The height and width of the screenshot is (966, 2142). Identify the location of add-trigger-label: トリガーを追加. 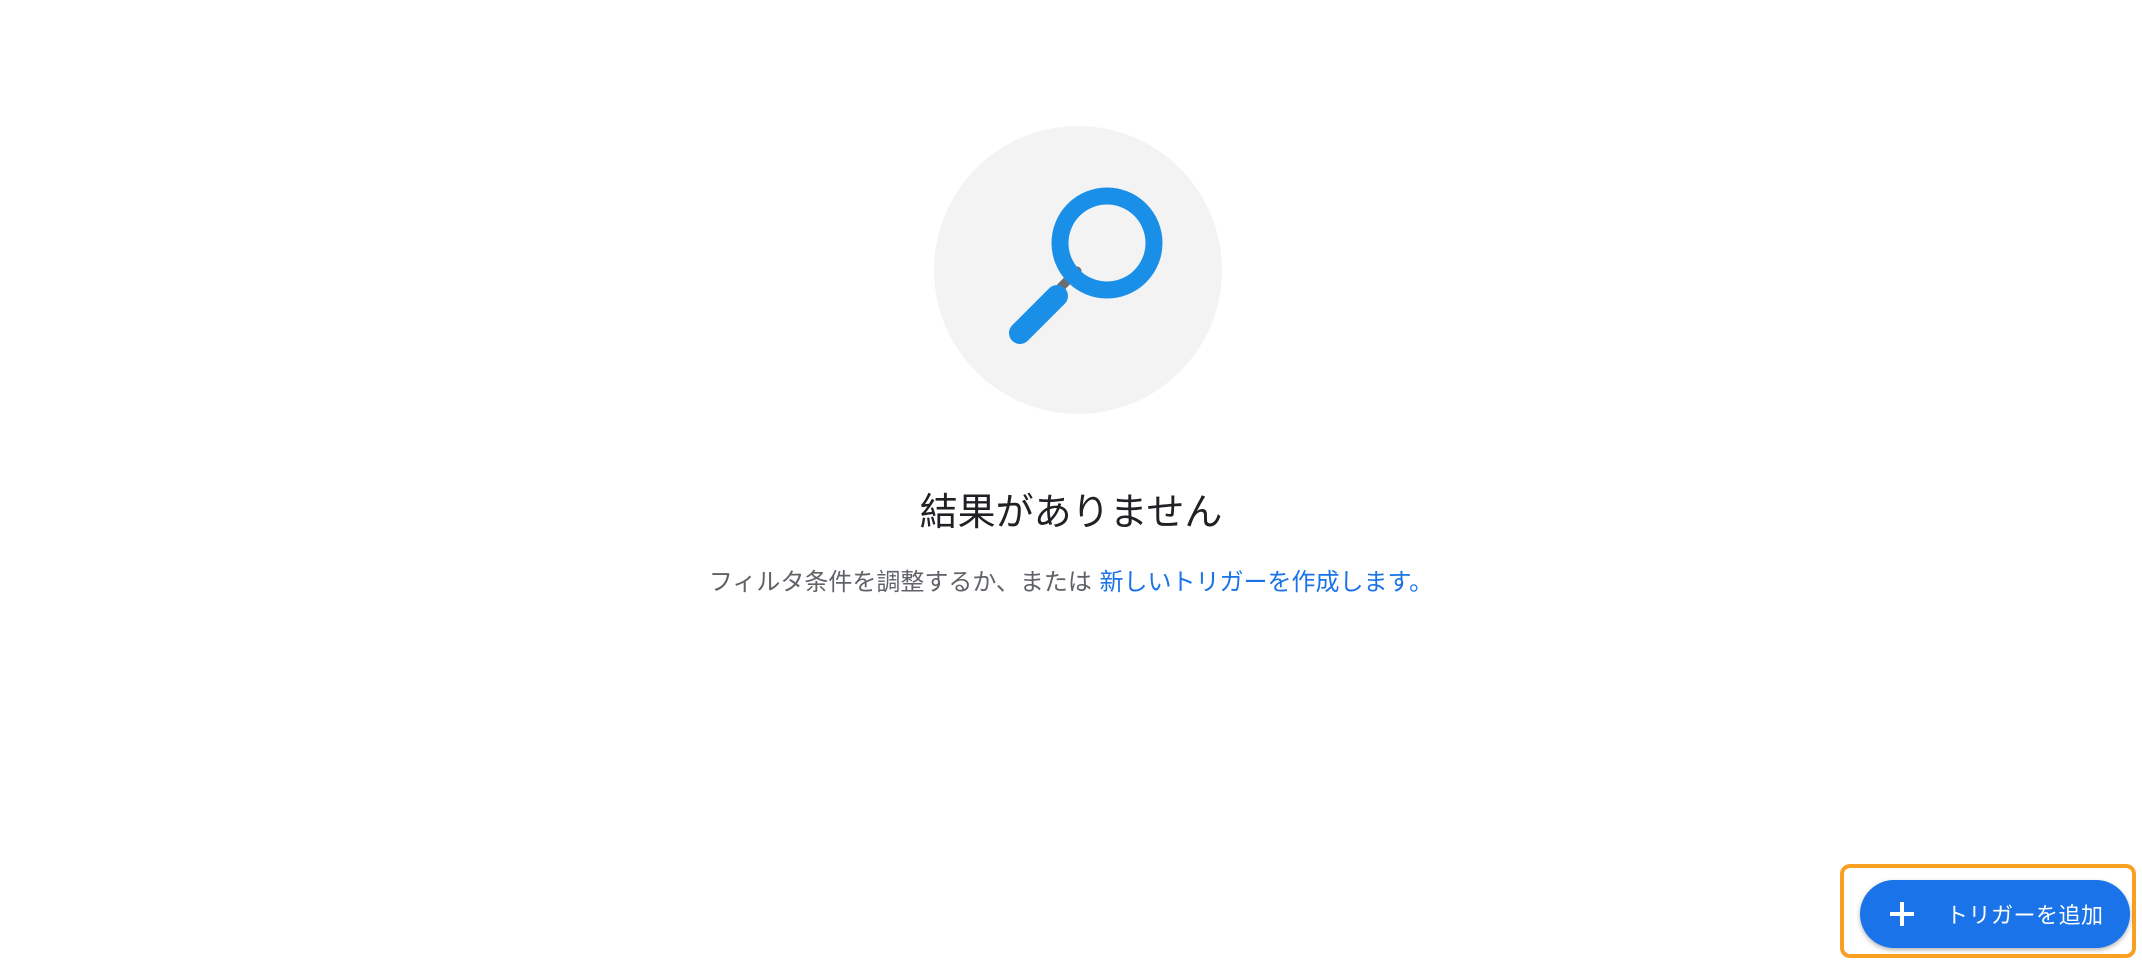
(2025, 916).